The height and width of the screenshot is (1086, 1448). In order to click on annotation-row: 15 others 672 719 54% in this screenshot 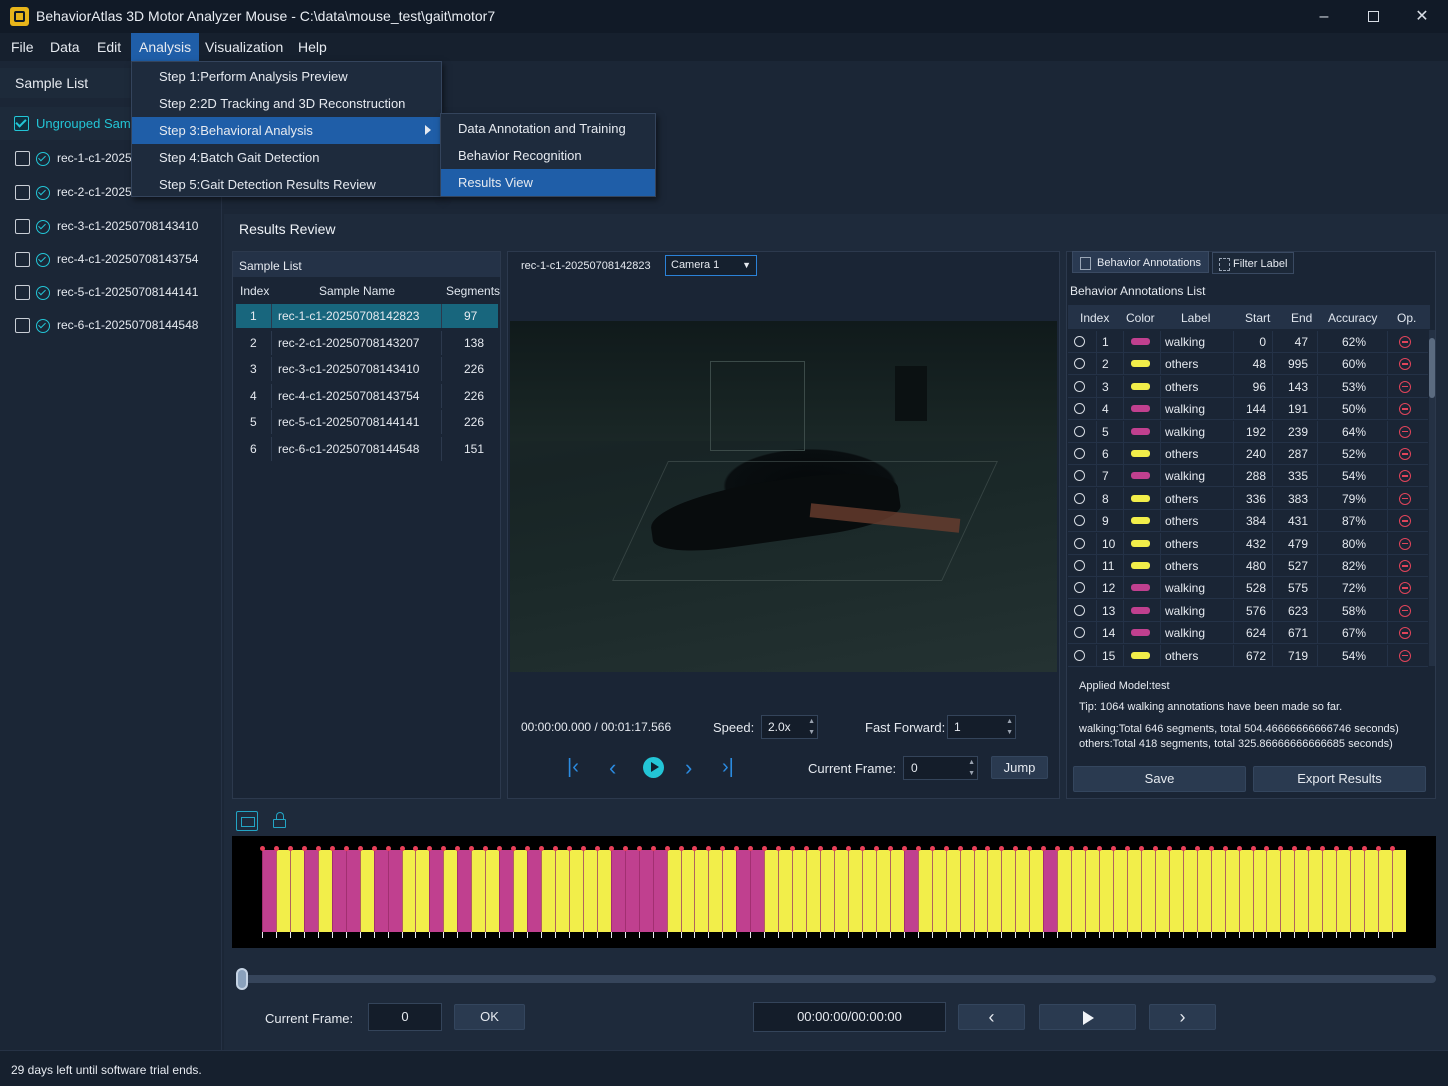, I will do `click(1248, 655)`.